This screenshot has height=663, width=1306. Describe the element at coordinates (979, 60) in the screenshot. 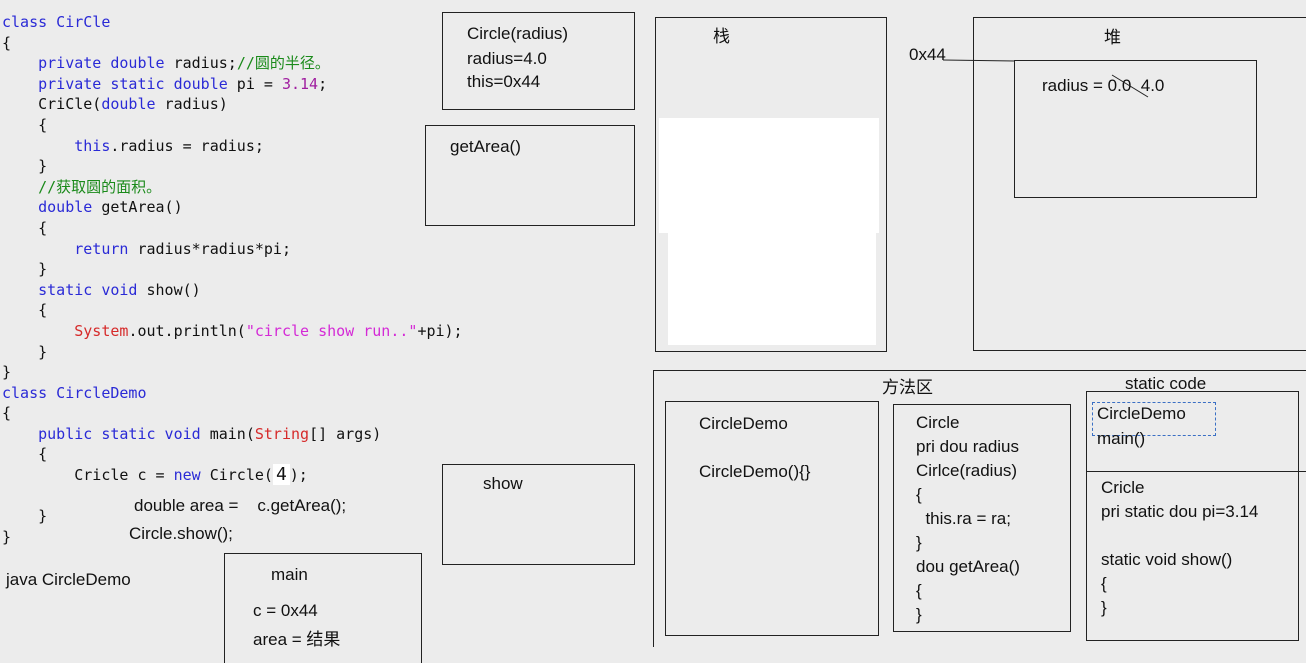

I see `address-connector` at that location.